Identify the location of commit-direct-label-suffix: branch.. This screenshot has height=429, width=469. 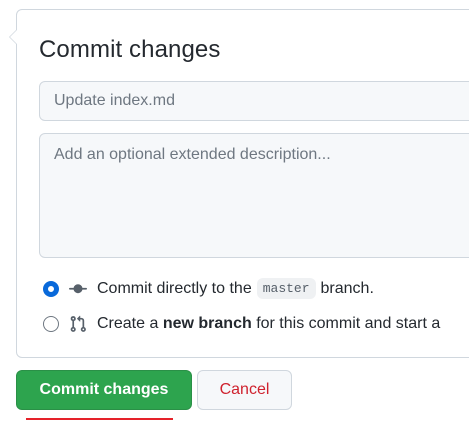
(347, 288).